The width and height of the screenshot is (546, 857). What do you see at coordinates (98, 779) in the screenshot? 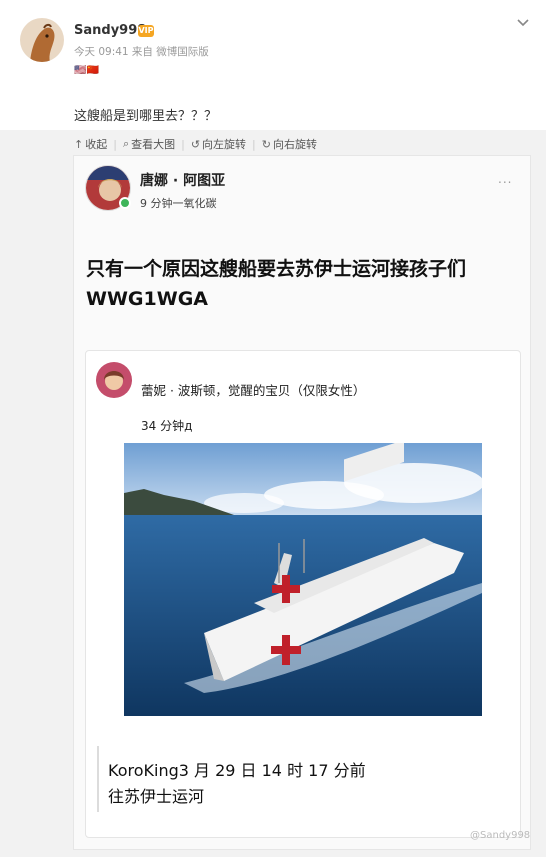
I see `quote-divider` at bounding box center [98, 779].